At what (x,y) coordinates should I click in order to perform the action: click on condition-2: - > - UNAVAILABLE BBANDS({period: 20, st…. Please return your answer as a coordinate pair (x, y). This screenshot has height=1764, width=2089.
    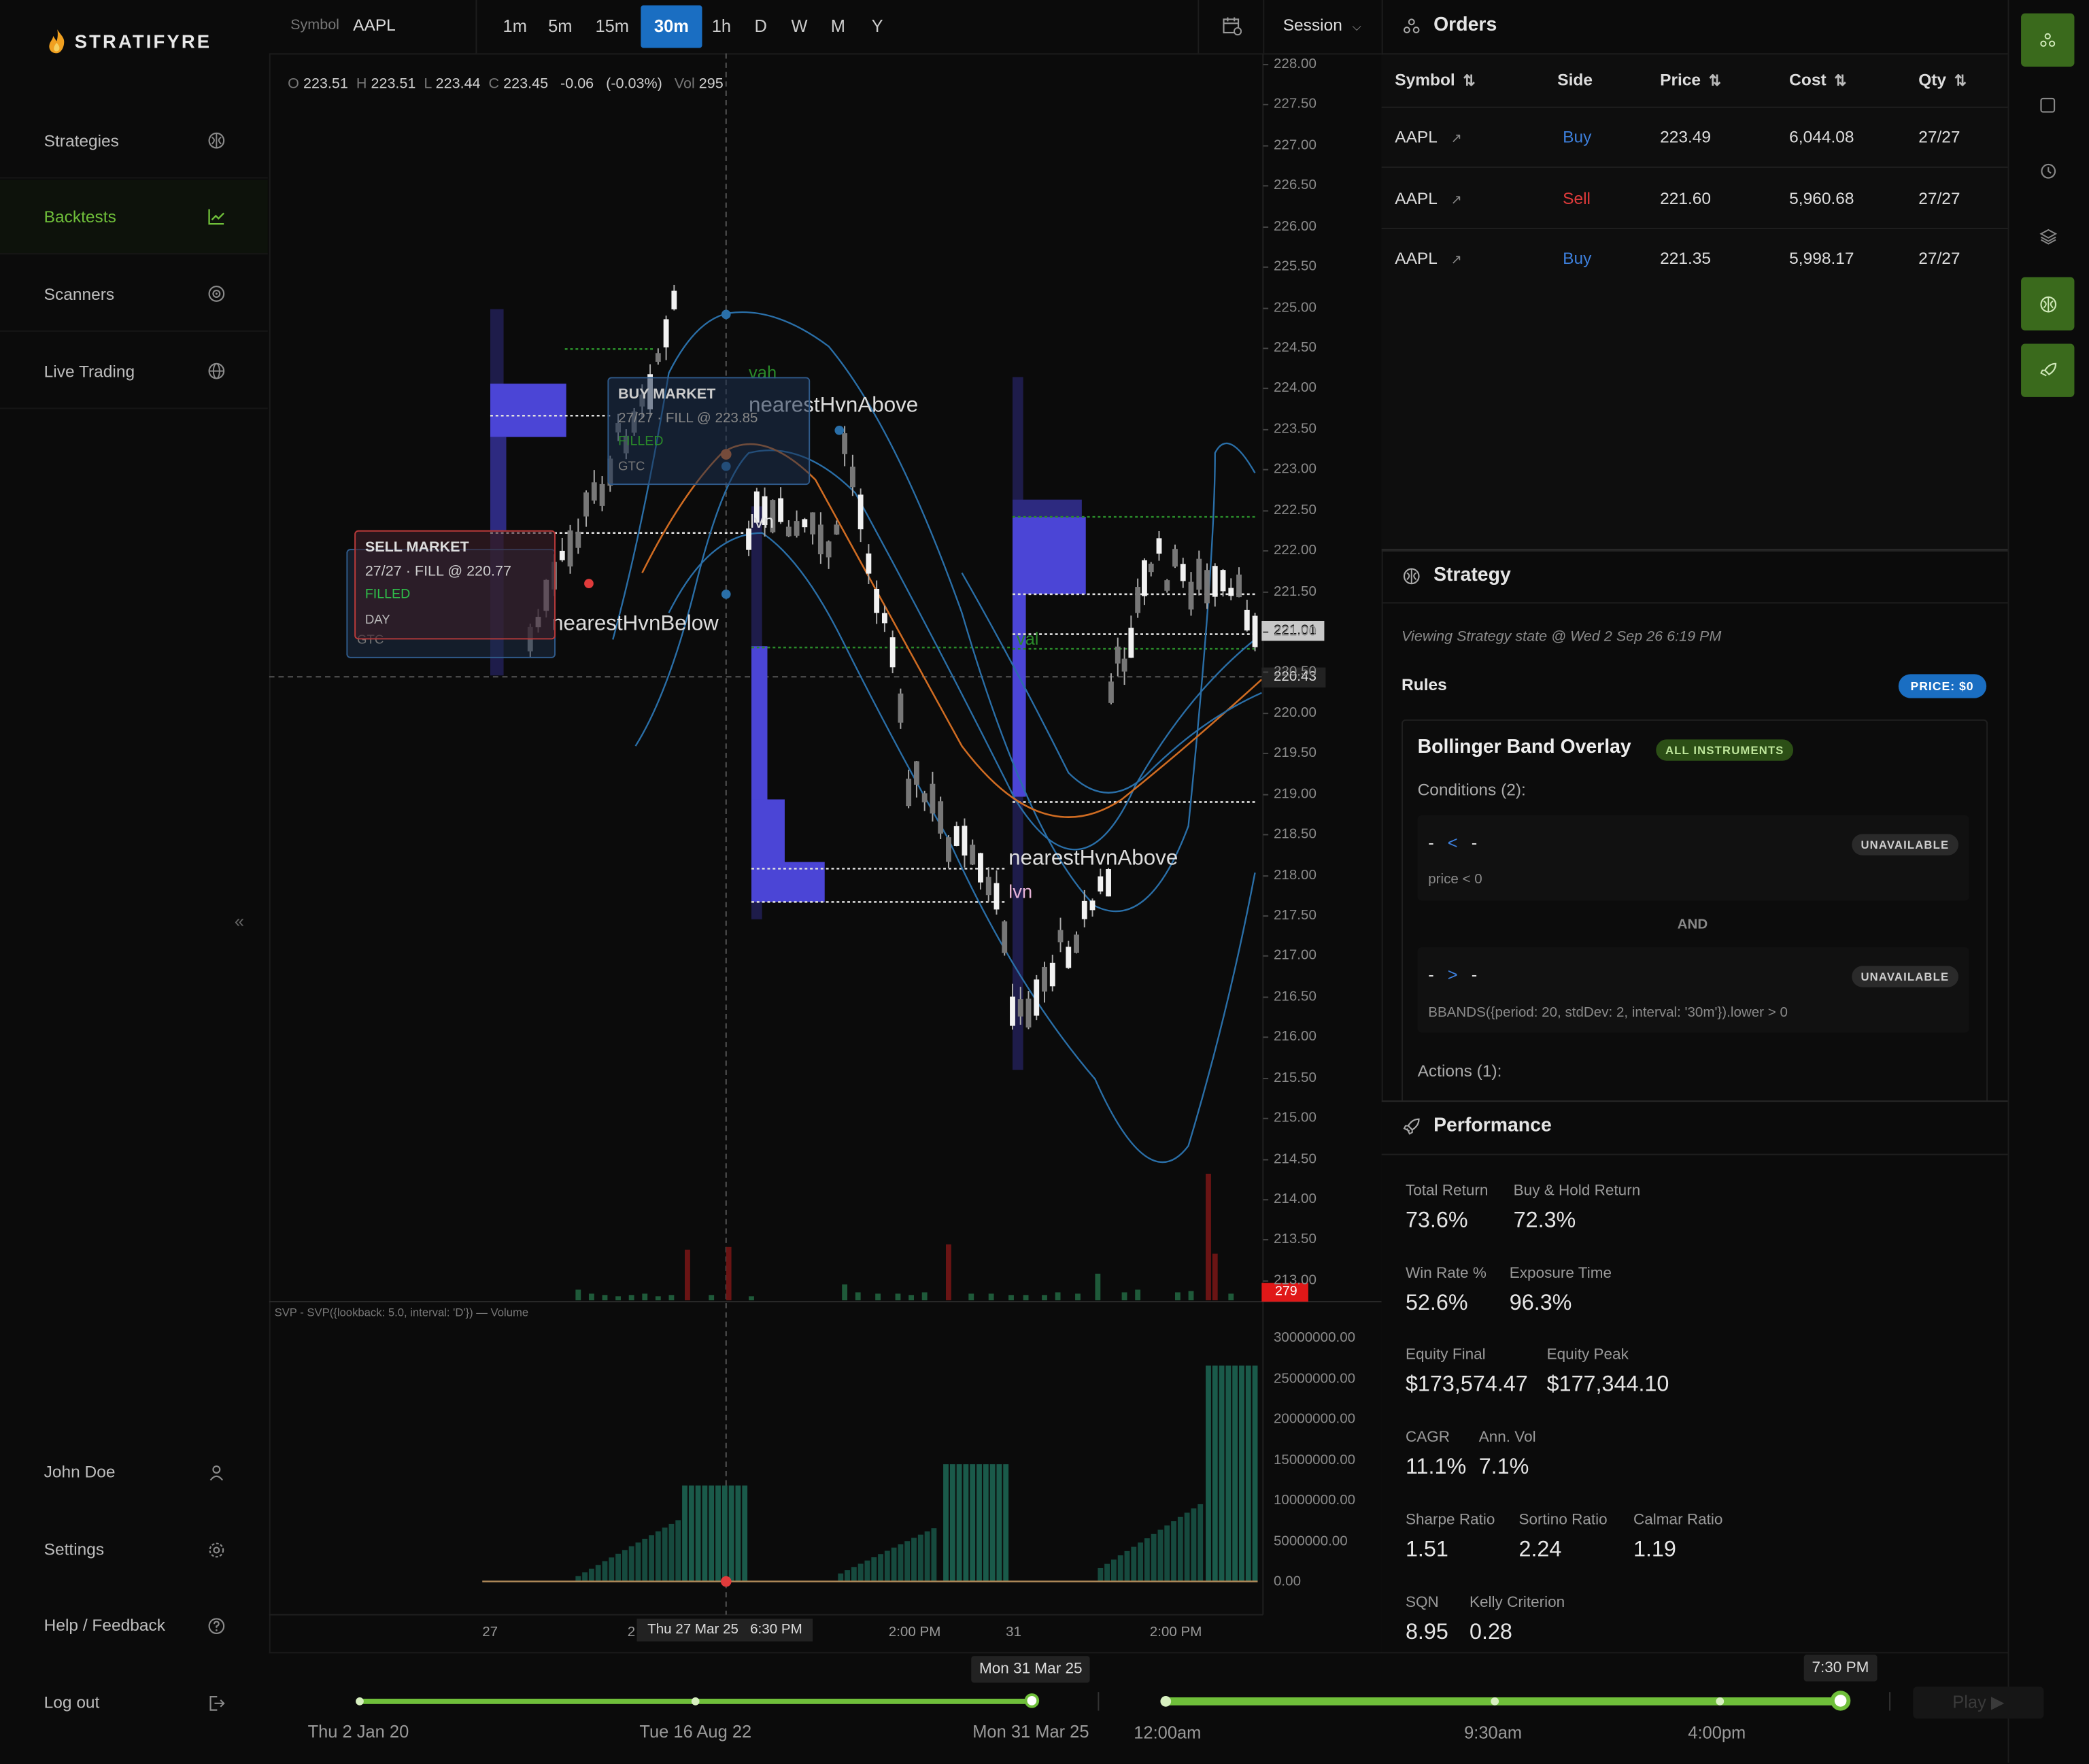
    Looking at the image, I should click on (1693, 990).